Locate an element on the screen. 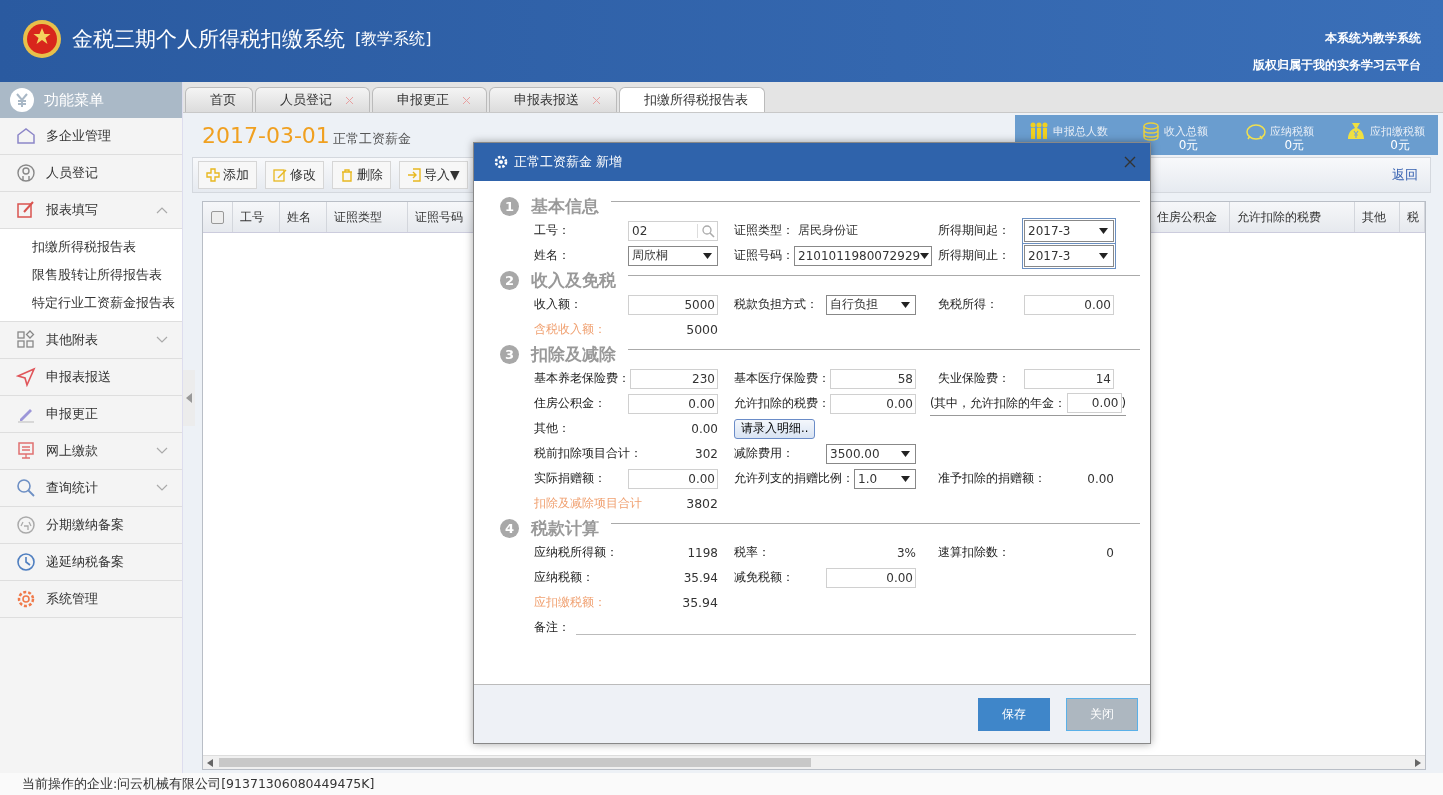 The width and height of the screenshot is (1443, 795). menu-item: 系统管理 is located at coordinates (91, 599).